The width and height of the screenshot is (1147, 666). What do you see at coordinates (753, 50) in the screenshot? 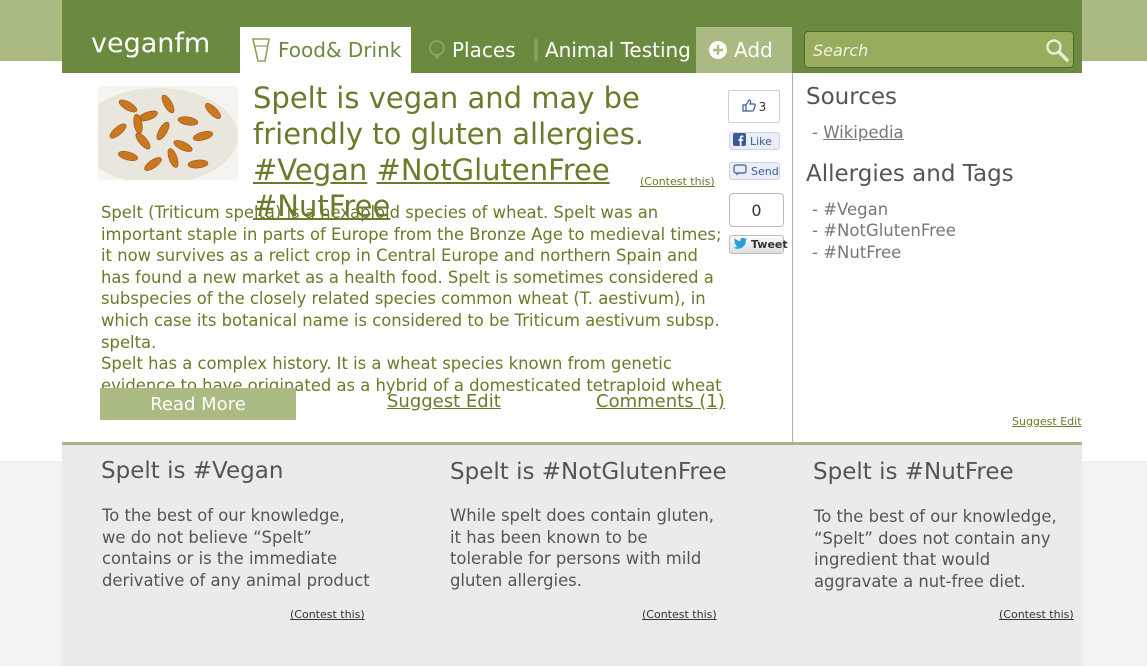
I see `tab-label: Add` at bounding box center [753, 50].